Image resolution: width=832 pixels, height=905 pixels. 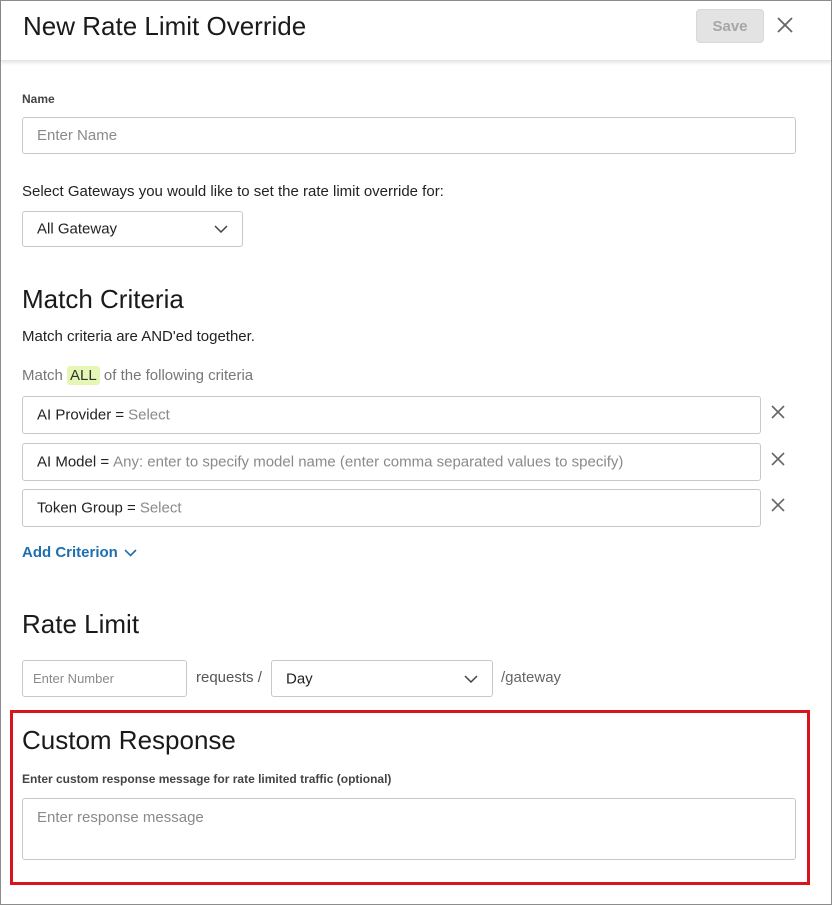 What do you see at coordinates (81, 415) in the screenshot?
I see `criterion-key: AI Provider =` at bounding box center [81, 415].